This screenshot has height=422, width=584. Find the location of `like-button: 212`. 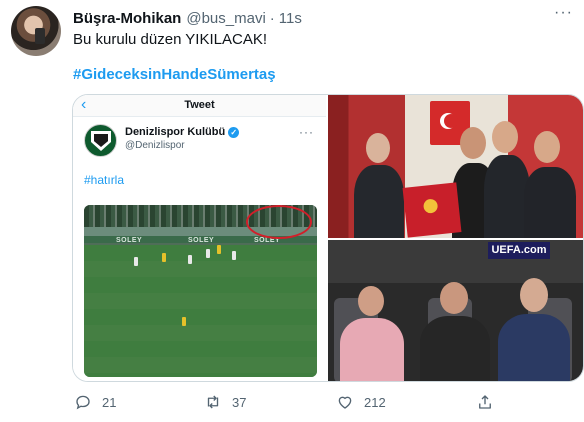

like-button: 212 is located at coordinates (361, 402).